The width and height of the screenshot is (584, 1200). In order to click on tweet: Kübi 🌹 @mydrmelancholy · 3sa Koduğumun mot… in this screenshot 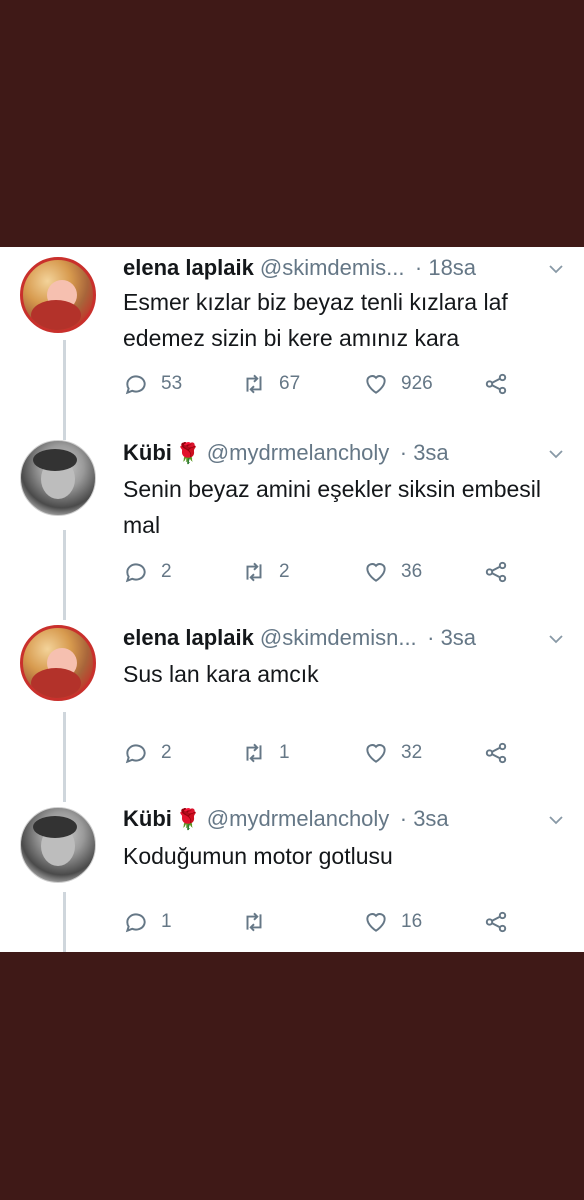, I will do `click(292, 877)`.